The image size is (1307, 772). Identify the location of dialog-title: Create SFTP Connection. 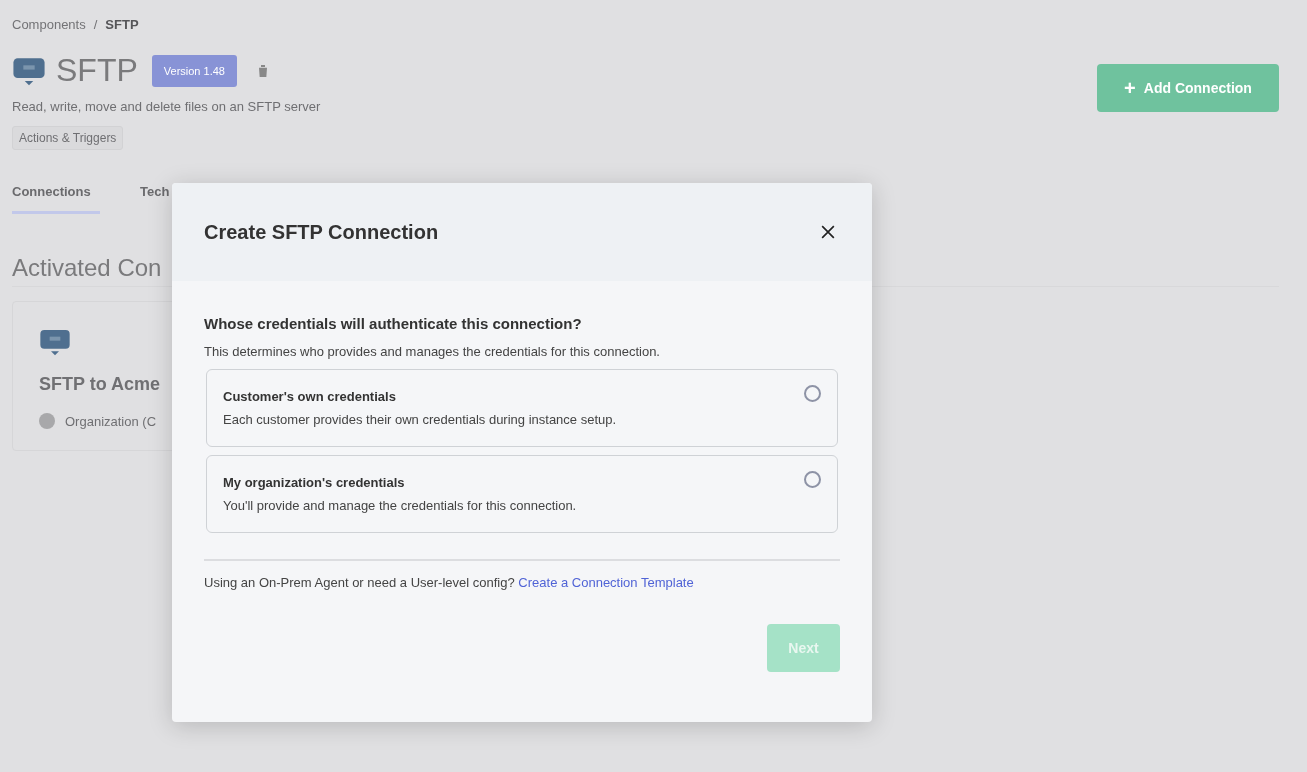
(321, 232).